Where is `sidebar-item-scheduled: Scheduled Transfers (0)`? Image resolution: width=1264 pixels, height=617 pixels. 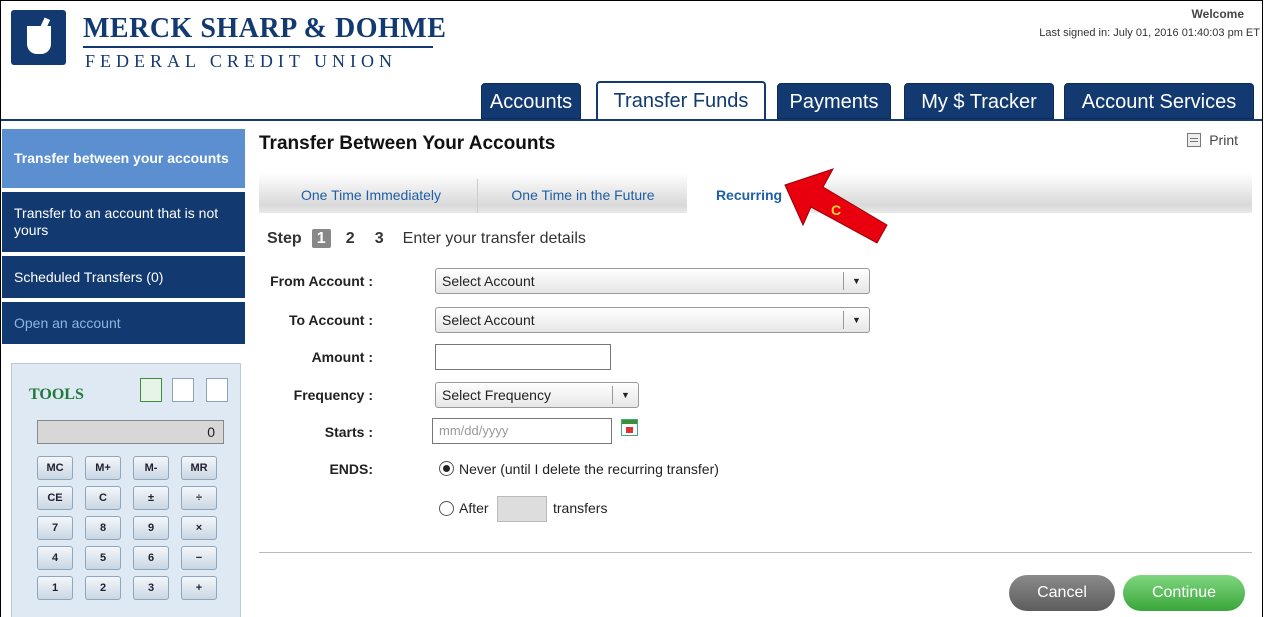
sidebar-item-scheduled: Scheduled Transfers (0) is located at coordinates (123, 278).